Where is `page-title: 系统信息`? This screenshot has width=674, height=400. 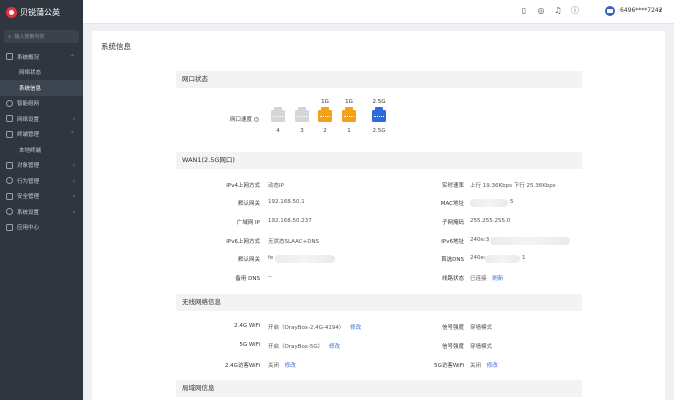
page-title: 系统信息 is located at coordinates (116, 46).